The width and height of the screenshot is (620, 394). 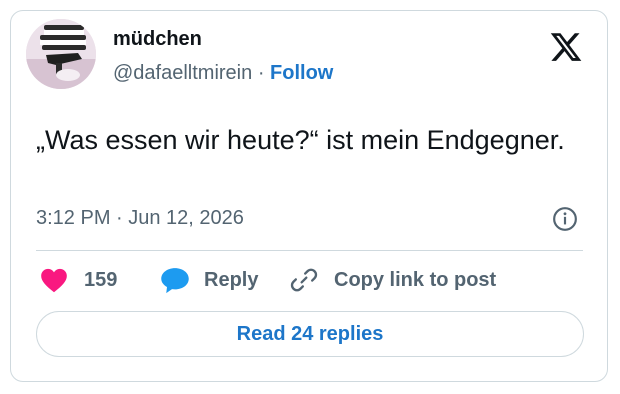 What do you see at coordinates (309, 250) in the screenshot?
I see `divider` at bounding box center [309, 250].